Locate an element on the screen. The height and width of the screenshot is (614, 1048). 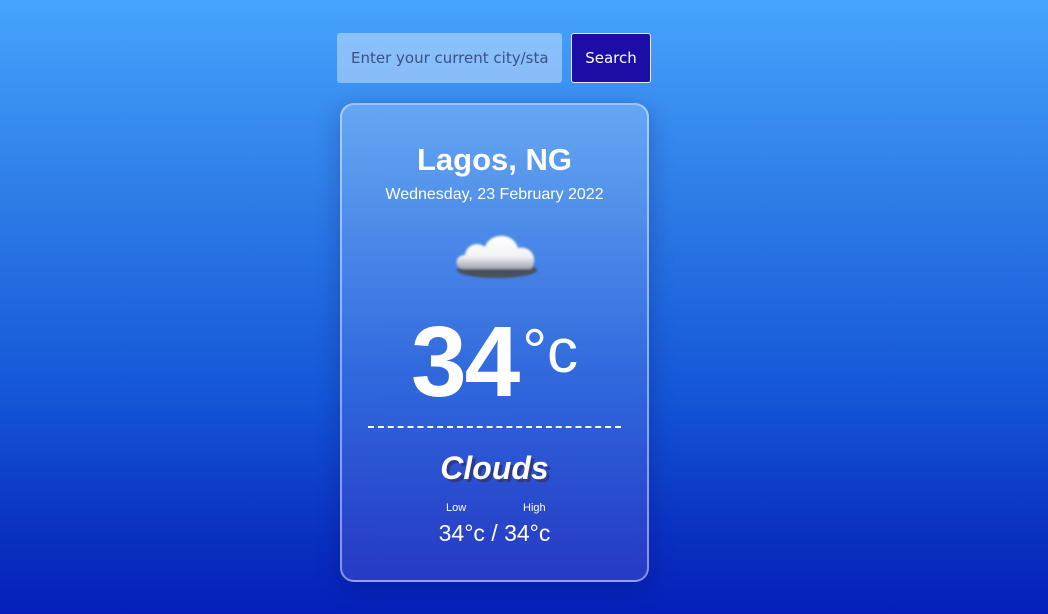
location-title: Lagos, NG is located at coordinates (494, 159).